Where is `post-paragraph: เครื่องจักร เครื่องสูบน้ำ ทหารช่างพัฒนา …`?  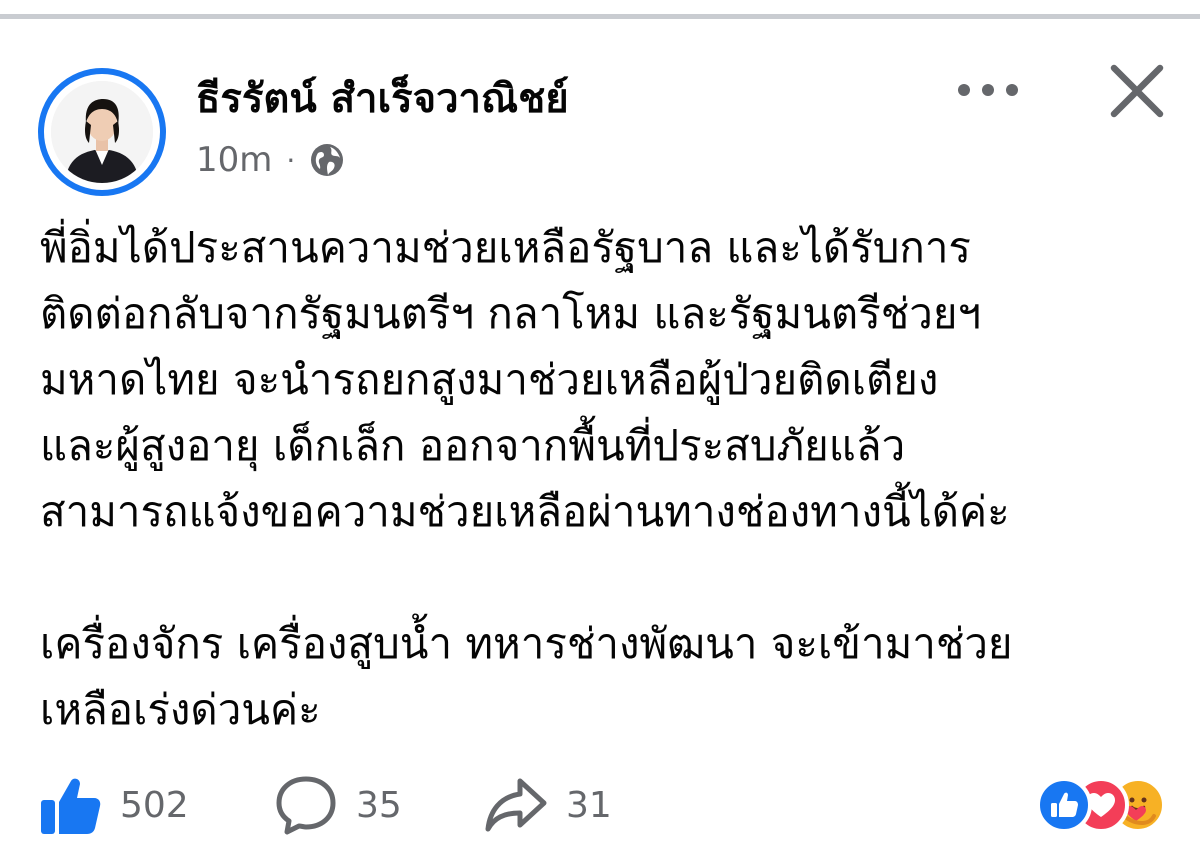 post-paragraph: เครื่องจักร เครื่องสูบน้ำ ทหารช่างพัฒนา … is located at coordinates (526, 676).